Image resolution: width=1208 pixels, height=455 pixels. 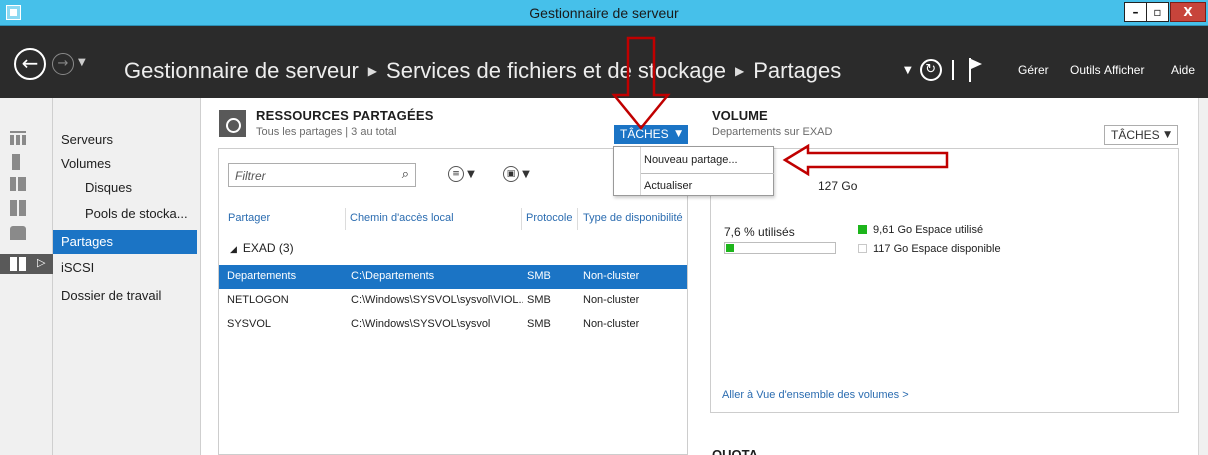 I want to click on annotation-left-arrow-icon, so click(x=865, y=160).